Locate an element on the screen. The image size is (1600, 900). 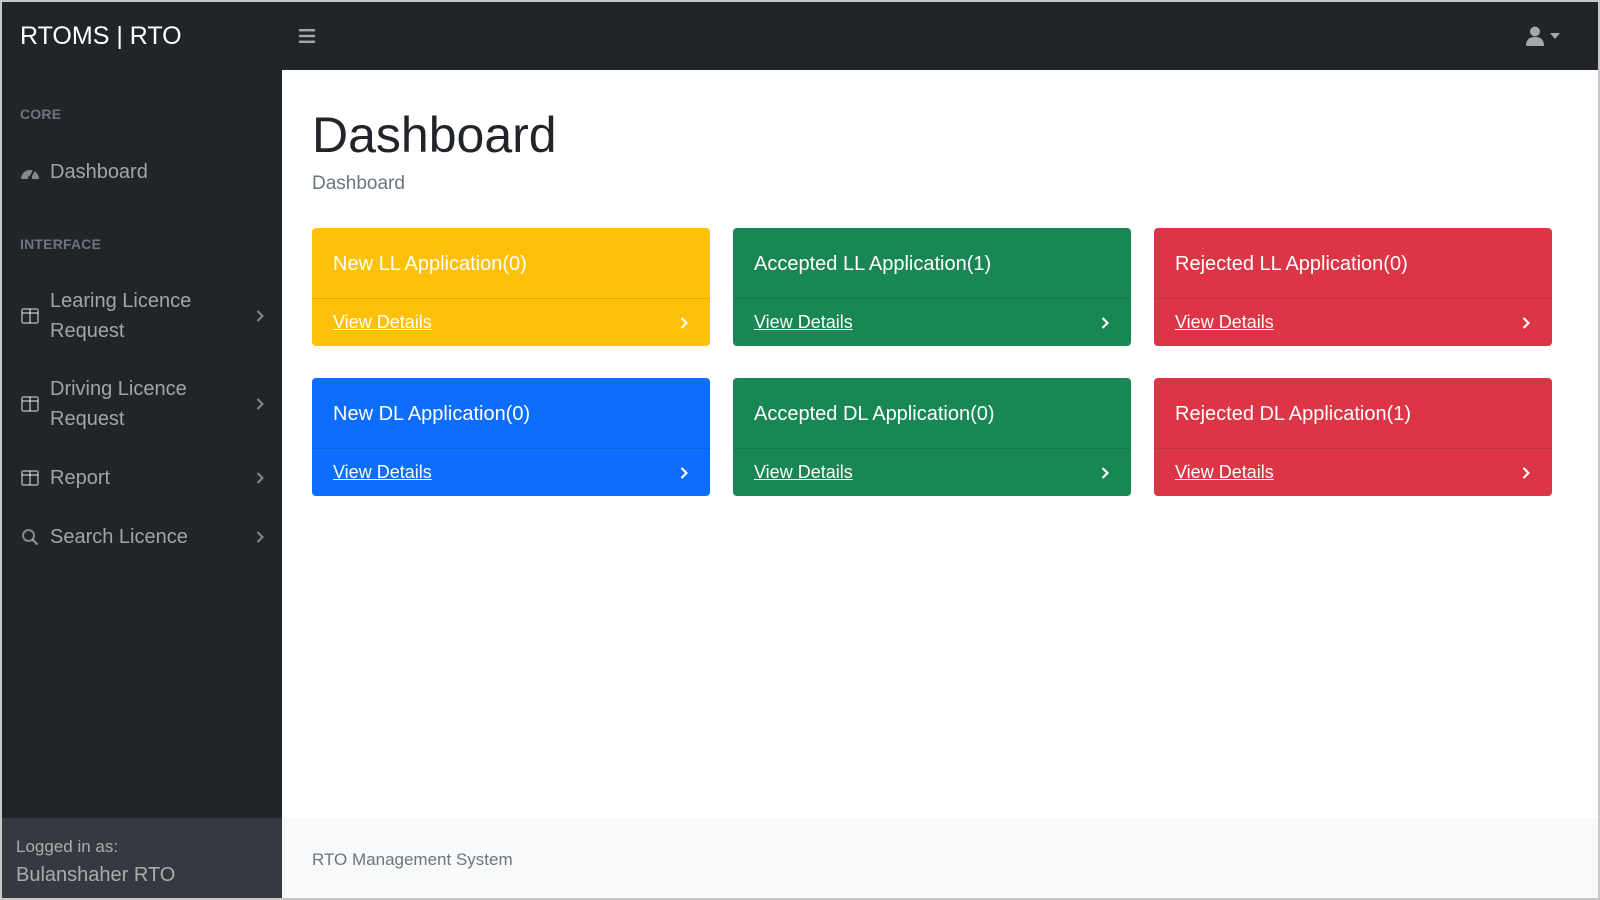
page-title: Dashboard is located at coordinates (434, 135).